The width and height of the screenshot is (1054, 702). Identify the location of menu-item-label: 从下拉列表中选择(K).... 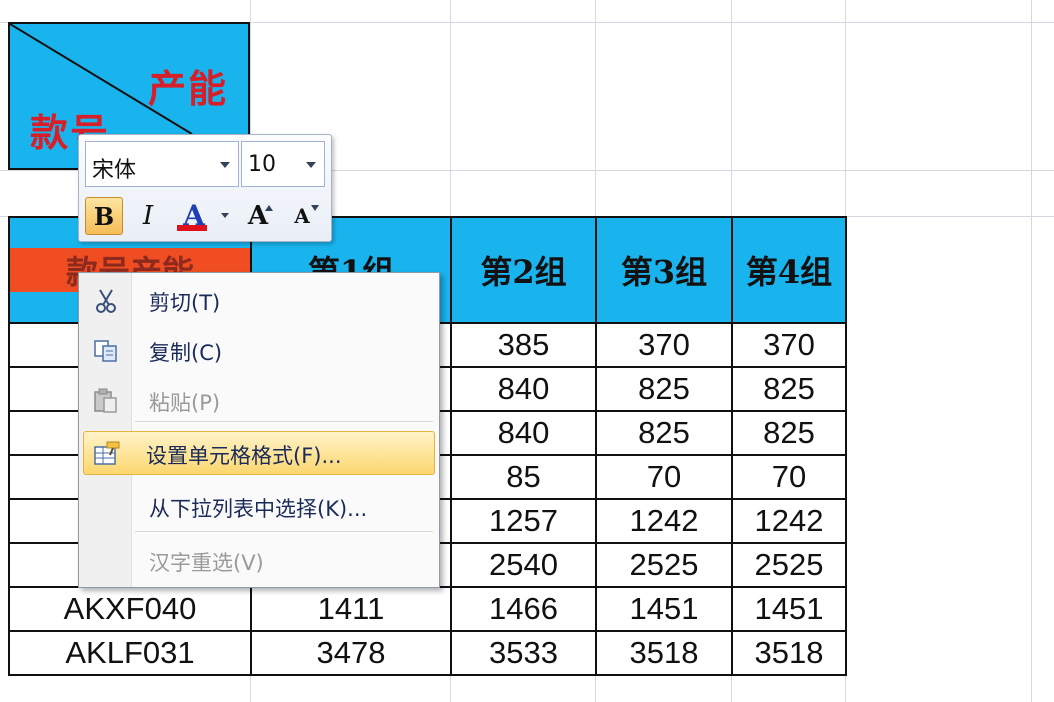
(258, 509).